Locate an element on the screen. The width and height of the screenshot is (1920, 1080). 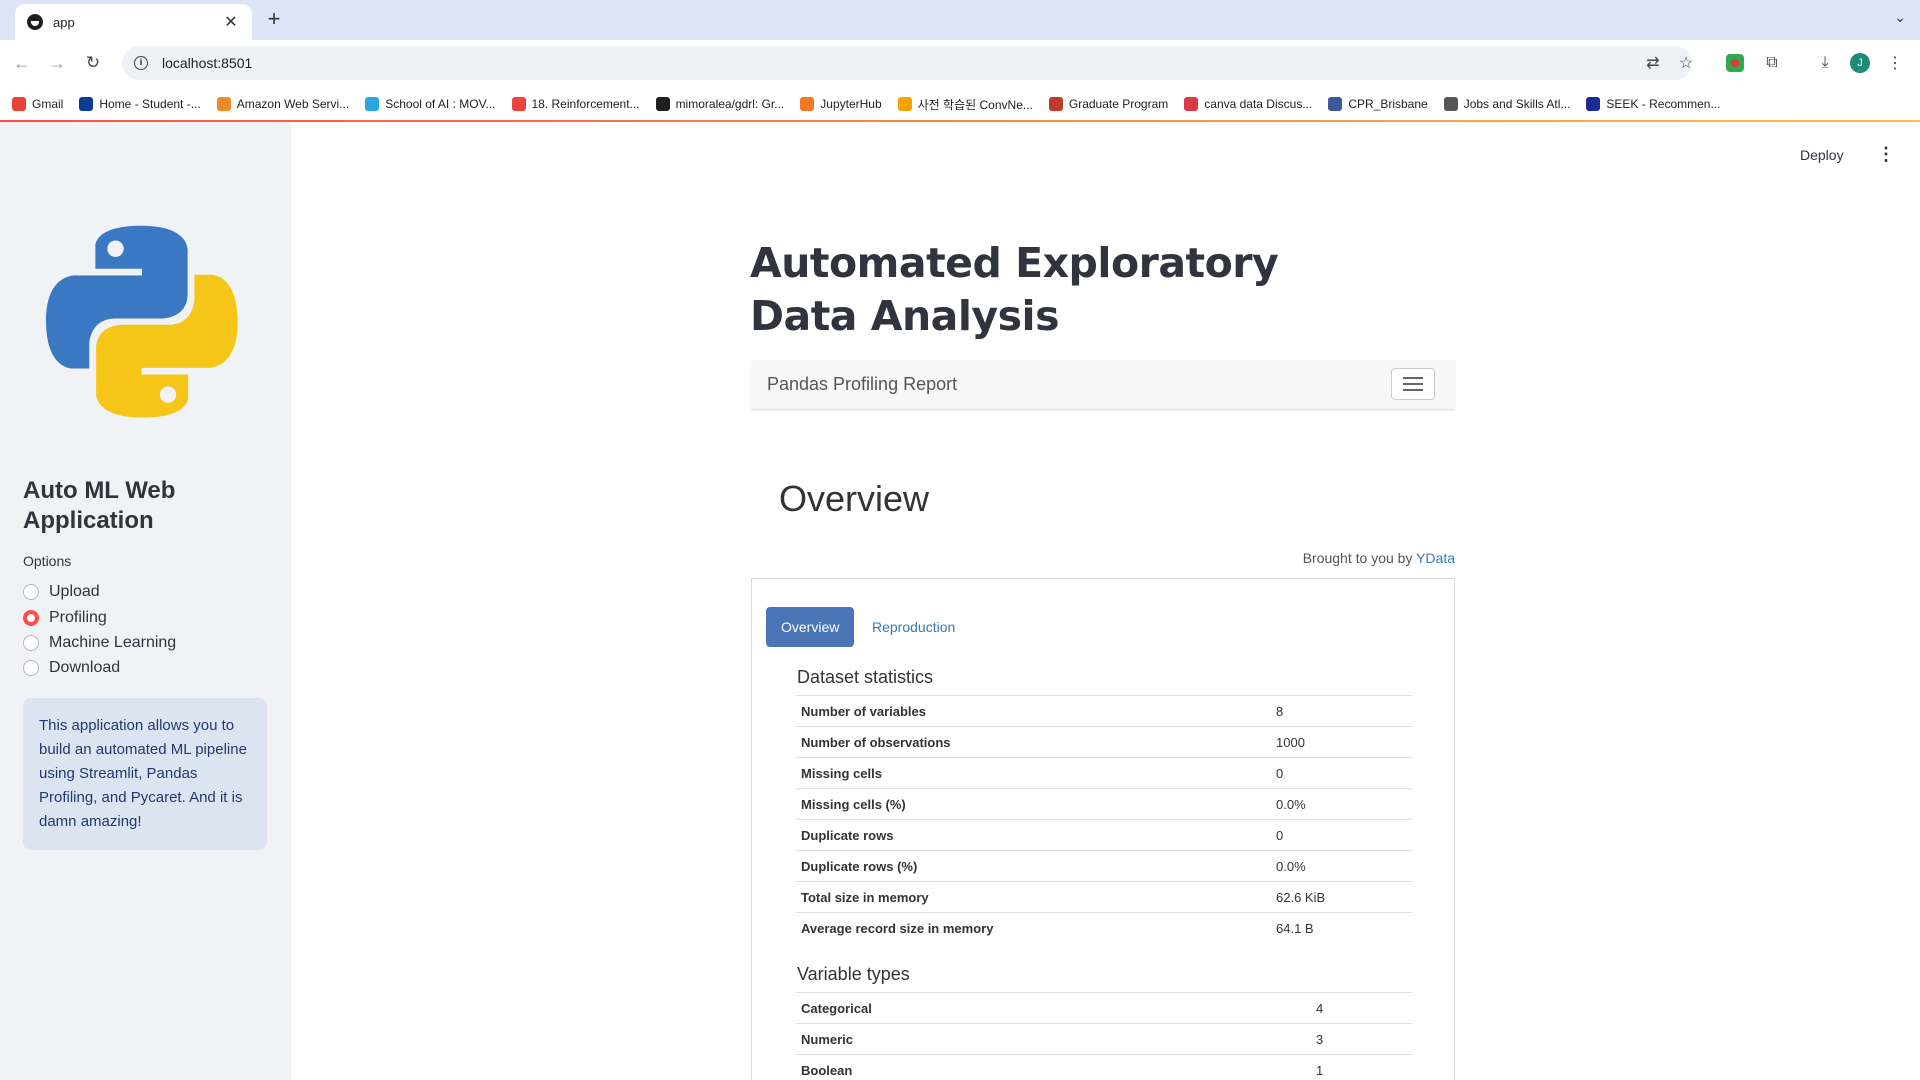
radio-option-download: Download is located at coordinates (71, 668).